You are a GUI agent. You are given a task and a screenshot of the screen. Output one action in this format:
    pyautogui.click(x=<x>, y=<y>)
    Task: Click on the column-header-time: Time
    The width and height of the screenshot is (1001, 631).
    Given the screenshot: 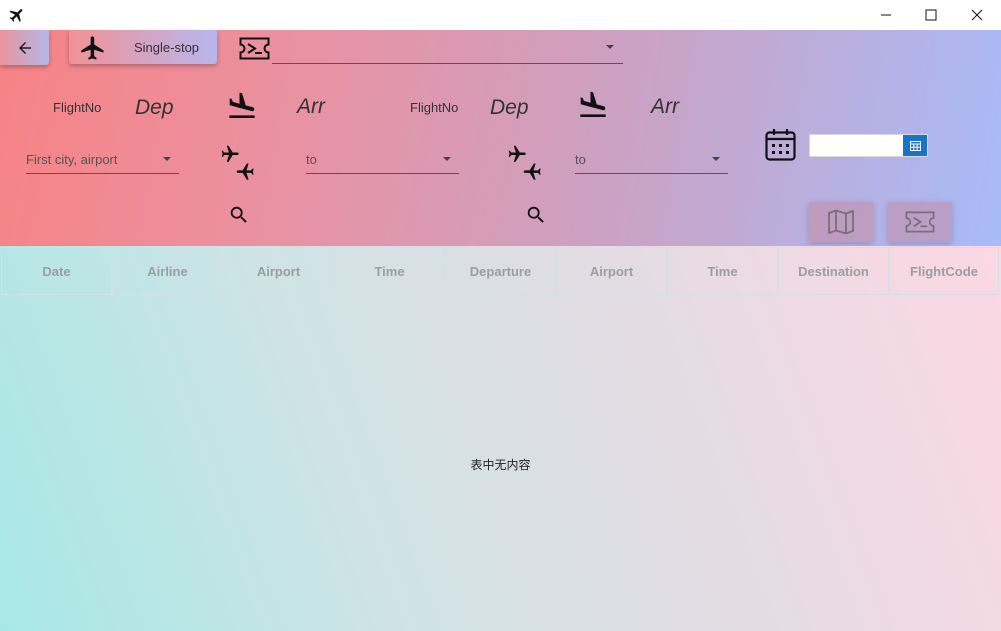 What is the action you would take?
    pyautogui.click(x=389, y=271)
    